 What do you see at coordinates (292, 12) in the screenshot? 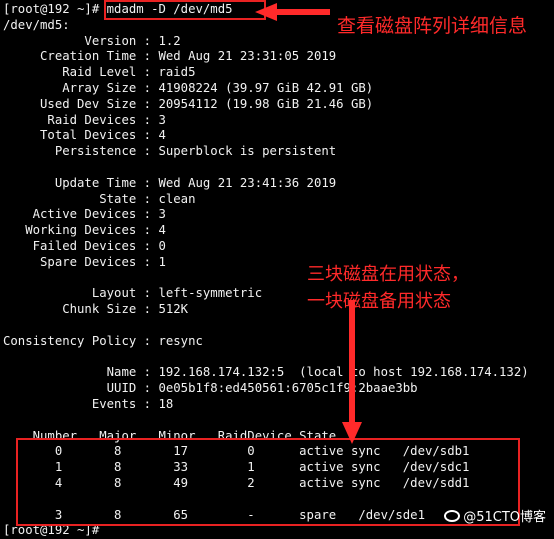
I see `command-arrow-icon` at bounding box center [292, 12].